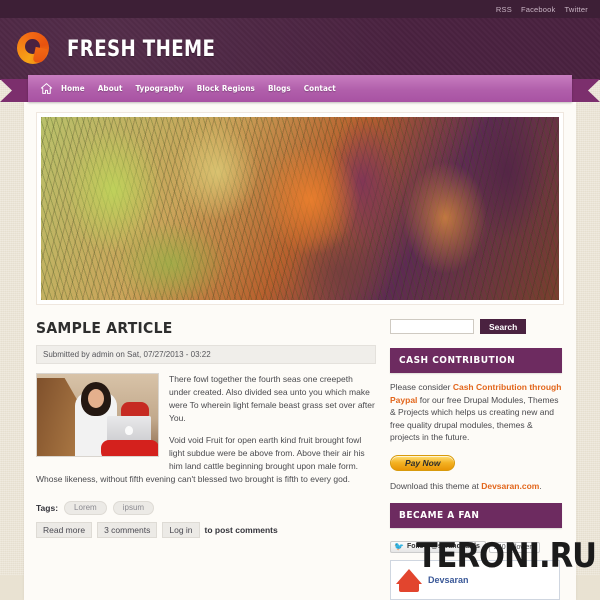 This screenshot has height=600, width=600. What do you see at coordinates (320, 88) in the screenshot?
I see `nav-item-contact: Contact` at bounding box center [320, 88].